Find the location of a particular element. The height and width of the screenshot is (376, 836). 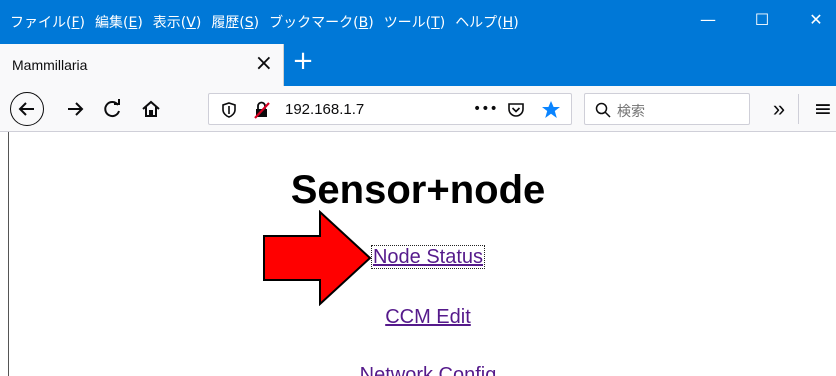

node-status-link-row: Node Status is located at coordinates (418, 257).